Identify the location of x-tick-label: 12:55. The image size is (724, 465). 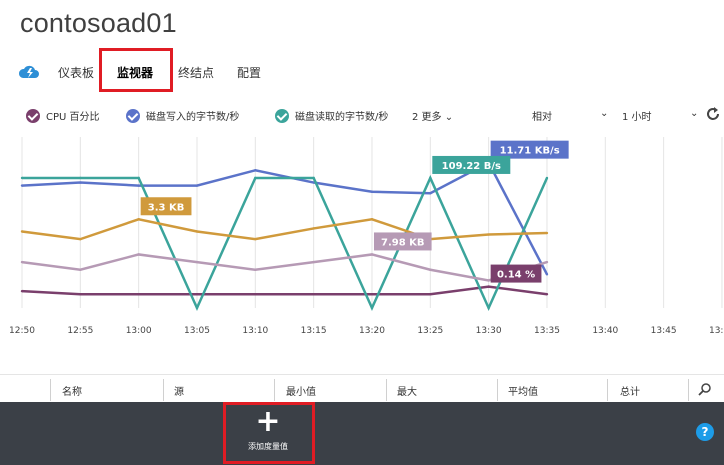
(80, 331).